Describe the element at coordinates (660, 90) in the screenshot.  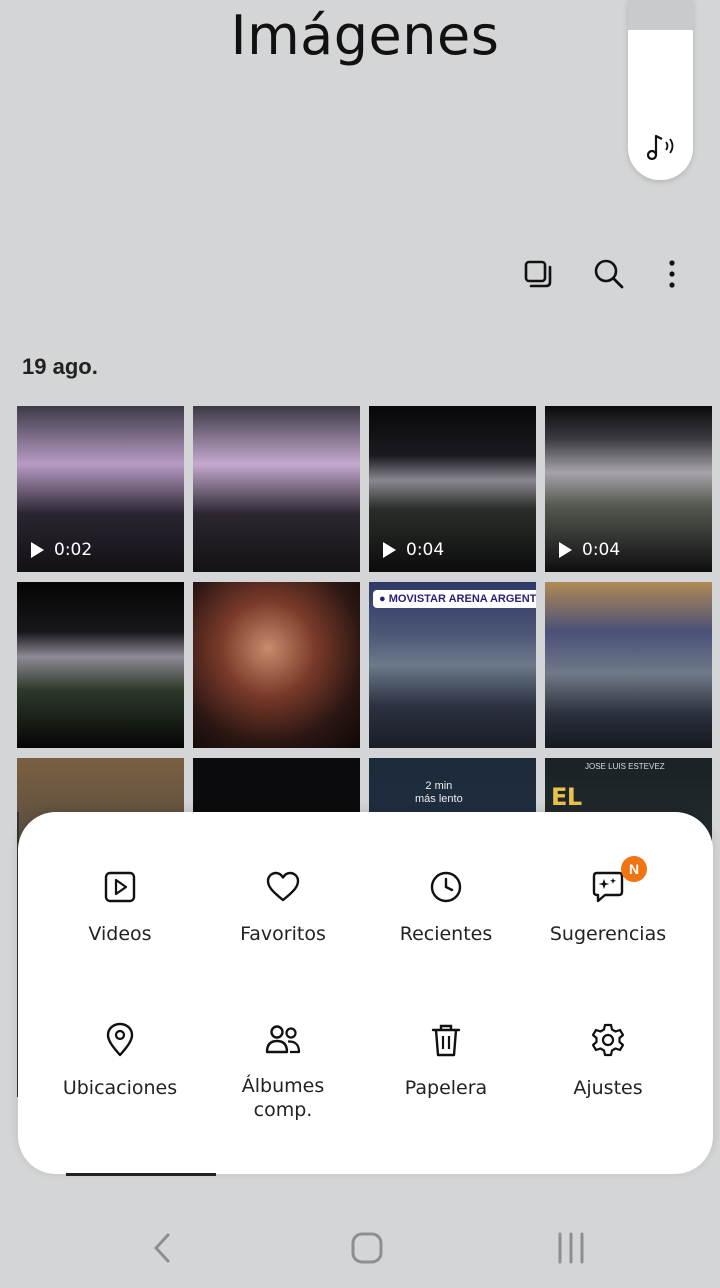
I see `volume-panel` at that location.